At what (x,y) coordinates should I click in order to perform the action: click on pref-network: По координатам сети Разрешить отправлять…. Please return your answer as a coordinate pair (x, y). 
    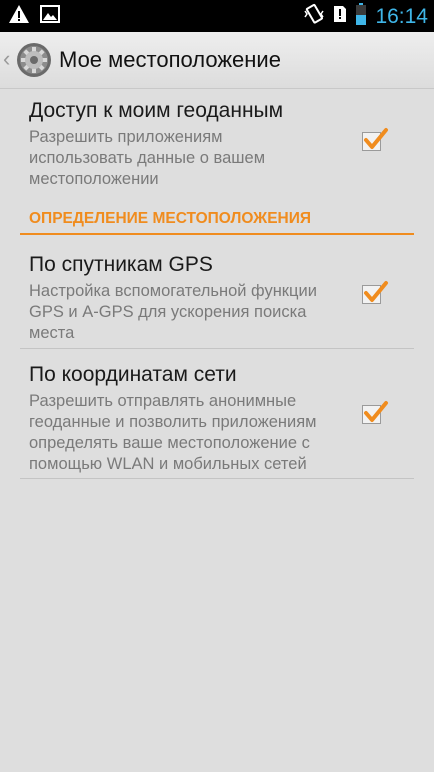
    Looking at the image, I should click on (217, 418).